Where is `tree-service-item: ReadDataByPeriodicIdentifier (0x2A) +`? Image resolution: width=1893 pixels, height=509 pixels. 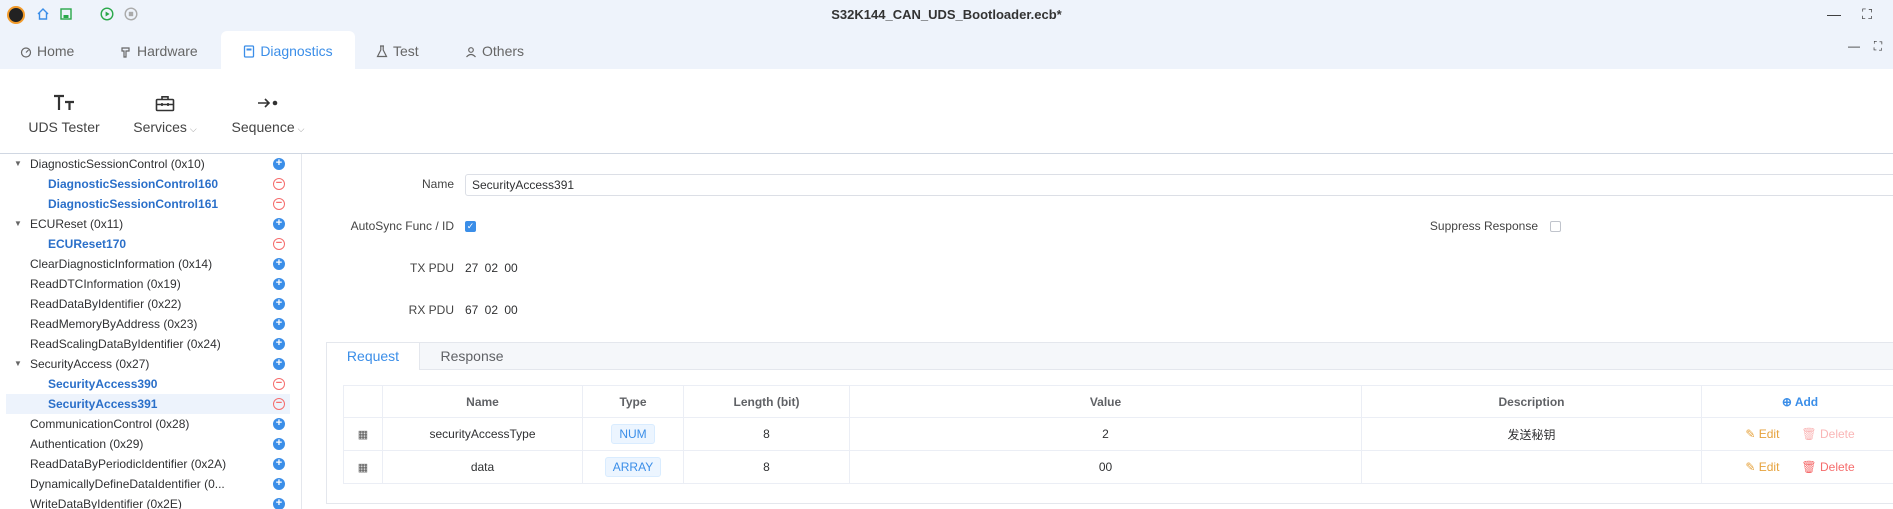
tree-service-item: ReadDataByPeriodicIdentifier (0x2A) + is located at coordinates (148, 464).